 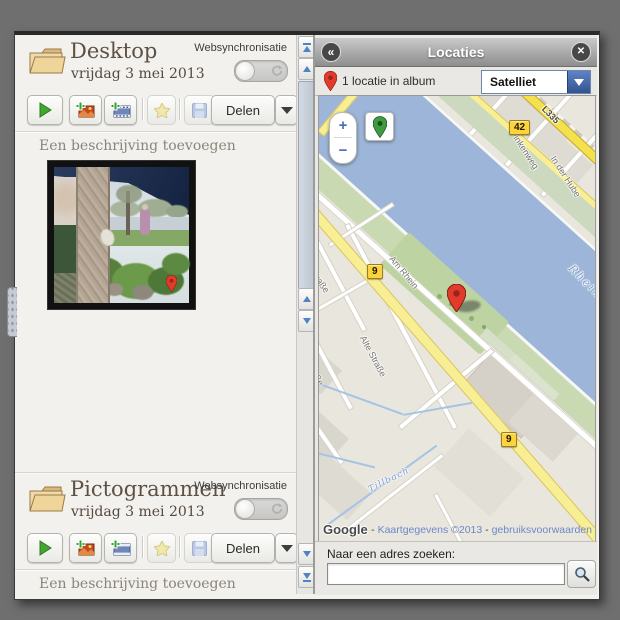 I want to click on route-badge-42: 42, so click(x=520, y=127).